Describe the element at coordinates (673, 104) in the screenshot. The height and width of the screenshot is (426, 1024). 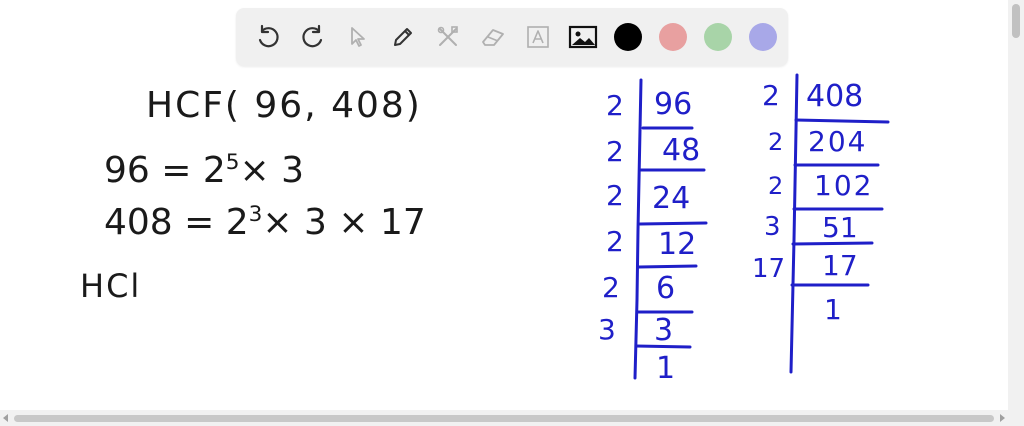
I see `div96-quotient-1: 96` at that location.